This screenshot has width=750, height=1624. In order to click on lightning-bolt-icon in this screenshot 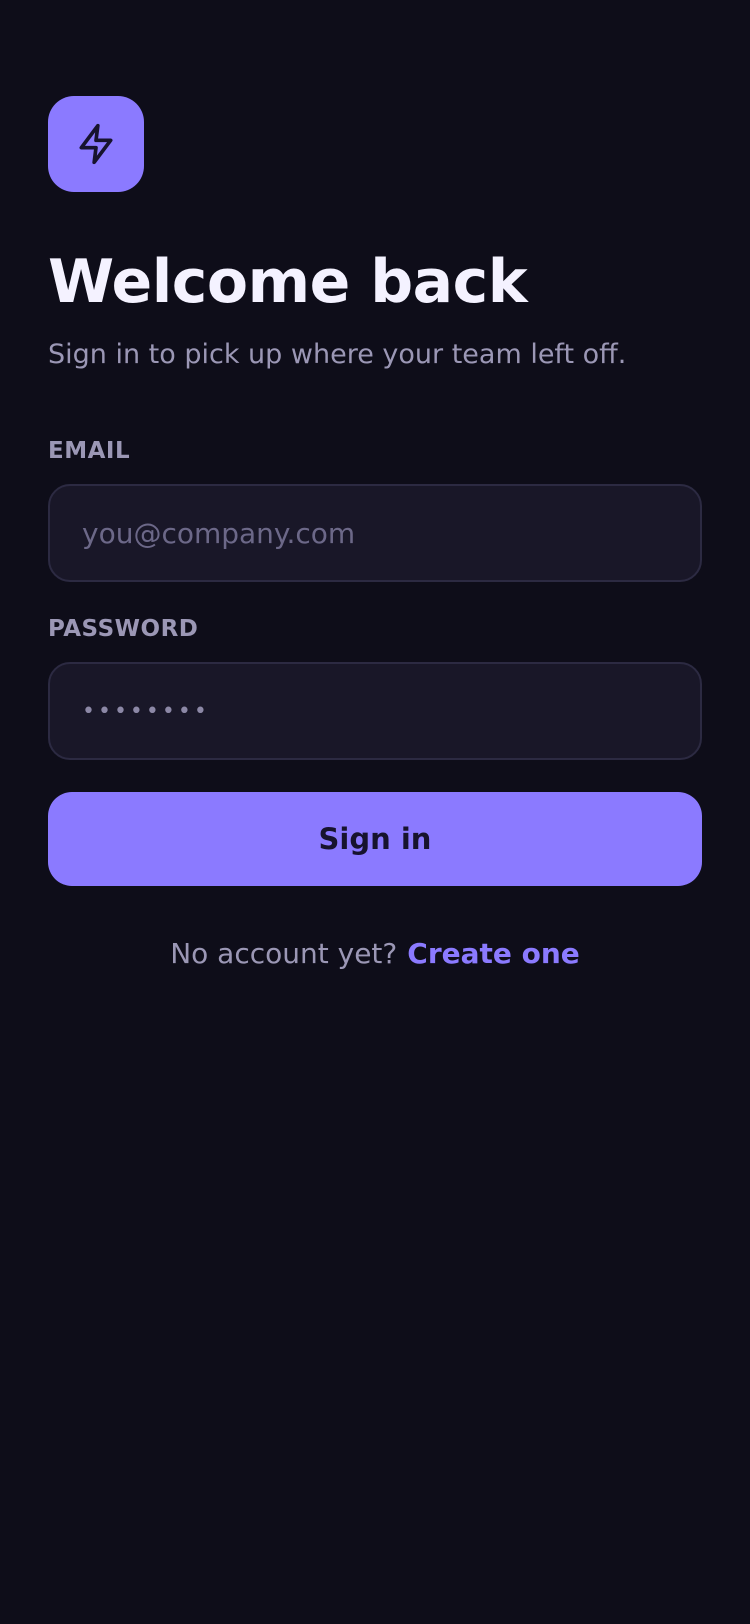, I will do `click(96, 144)`.